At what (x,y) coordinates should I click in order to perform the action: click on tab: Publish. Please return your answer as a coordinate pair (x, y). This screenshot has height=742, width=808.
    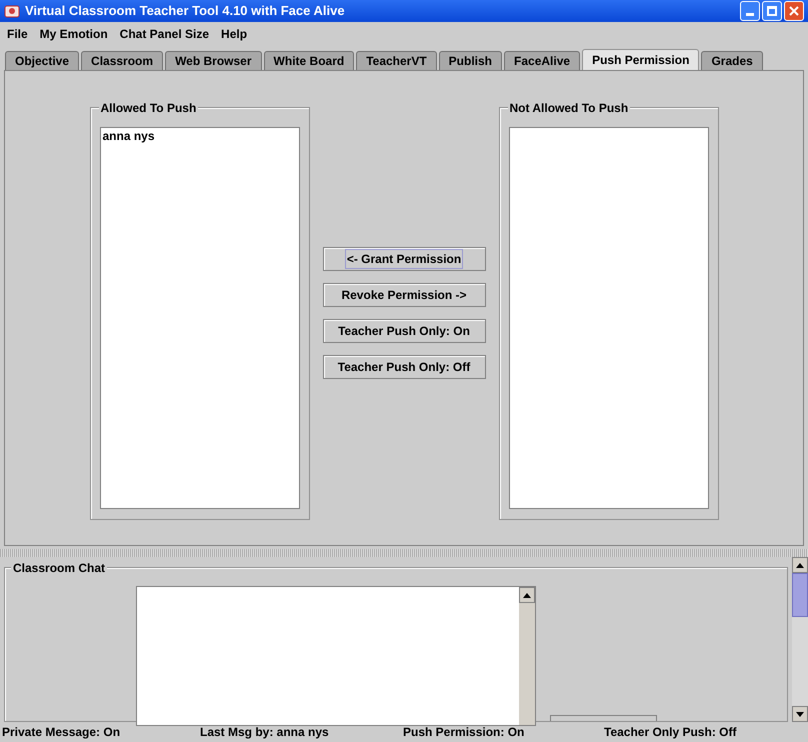
    Looking at the image, I should click on (470, 60).